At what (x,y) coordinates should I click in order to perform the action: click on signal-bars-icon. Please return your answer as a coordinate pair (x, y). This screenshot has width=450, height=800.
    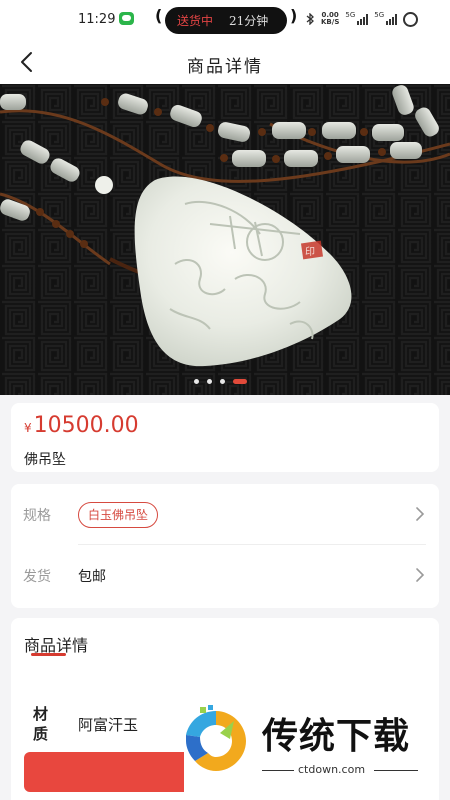
    Looking at the image, I should click on (363, 19).